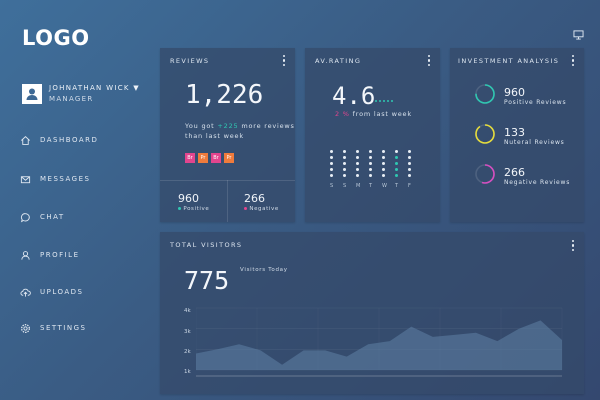  Describe the element at coordinates (25, 328) in the screenshot. I see `gear-icon` at that location.